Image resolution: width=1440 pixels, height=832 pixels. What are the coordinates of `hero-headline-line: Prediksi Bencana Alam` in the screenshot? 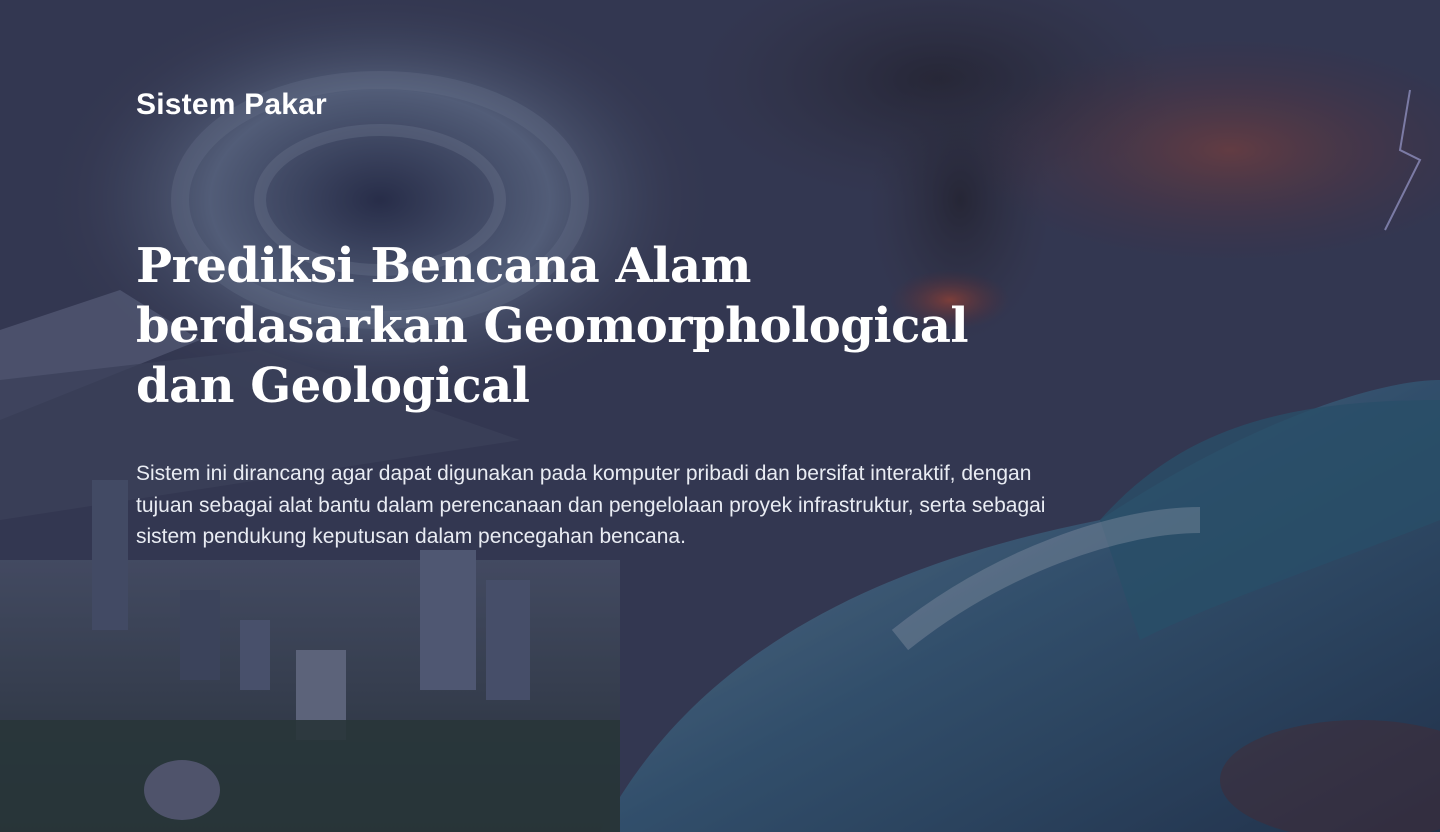 It's located at (443, 266).